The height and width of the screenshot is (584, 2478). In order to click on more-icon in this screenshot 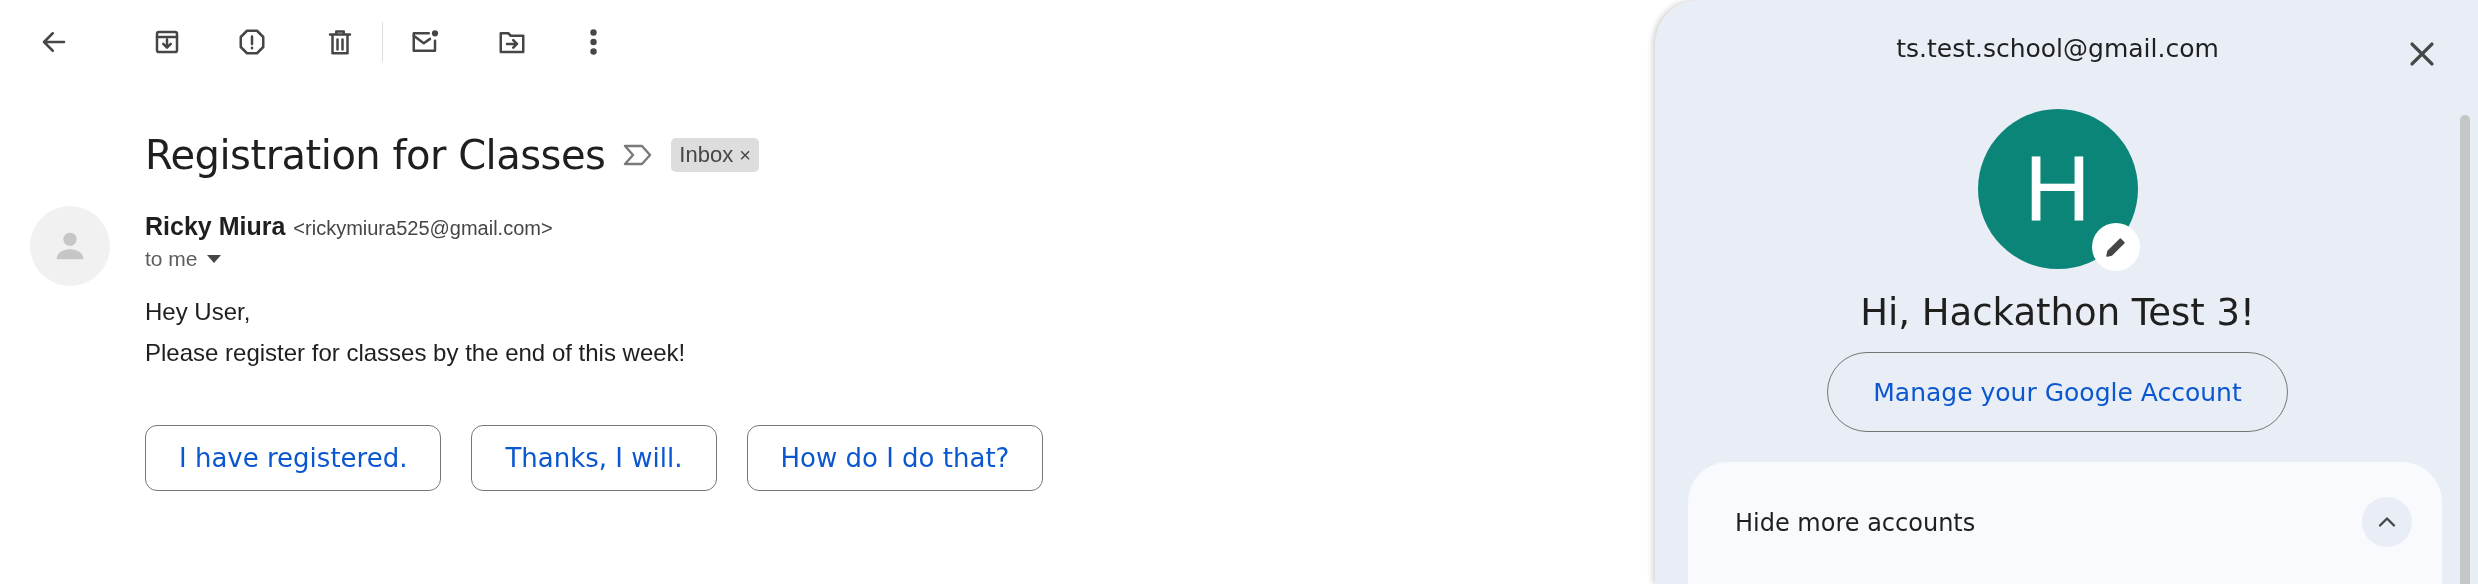, I will do `click(593, 42)`.